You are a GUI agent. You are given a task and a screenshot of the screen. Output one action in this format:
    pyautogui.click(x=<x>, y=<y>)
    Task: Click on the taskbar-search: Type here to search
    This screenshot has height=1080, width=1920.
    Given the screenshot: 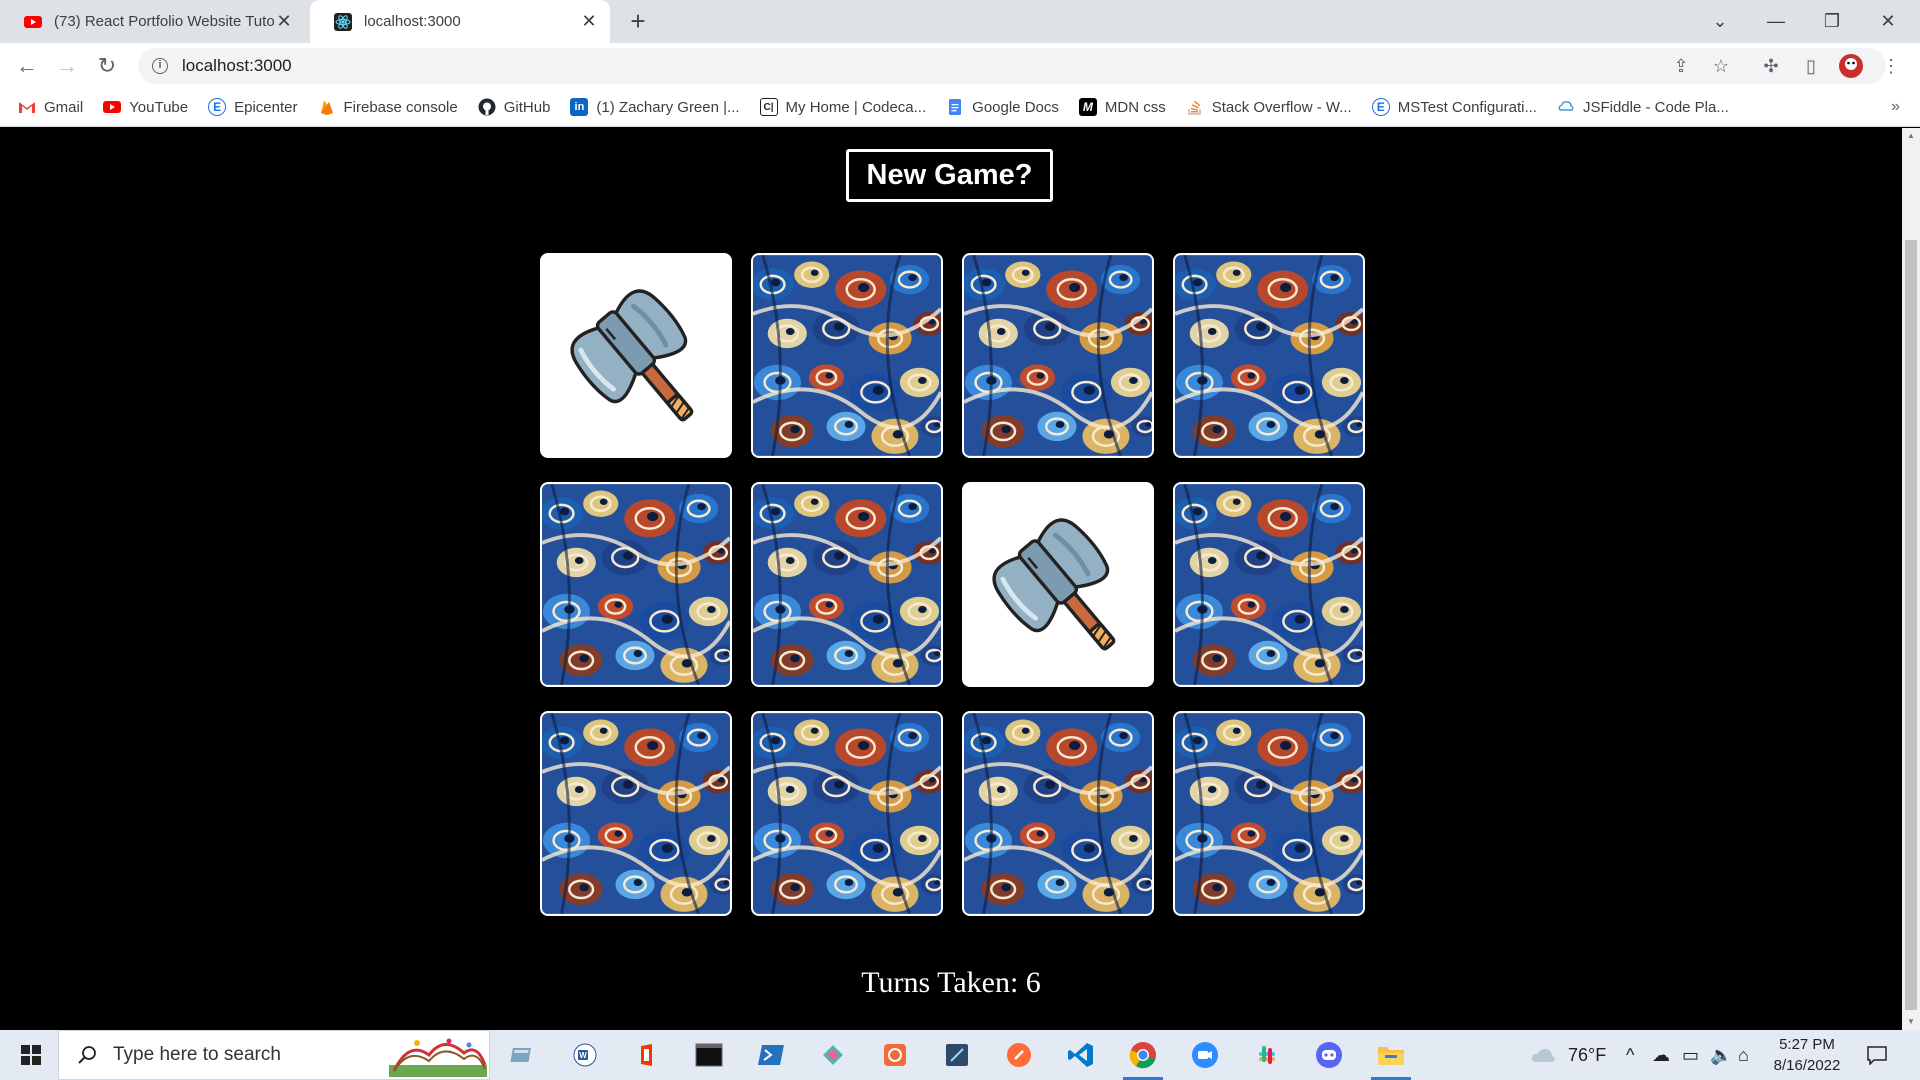 What is the action you would take?
    pyautogui.click(x=274, y=1055)
    